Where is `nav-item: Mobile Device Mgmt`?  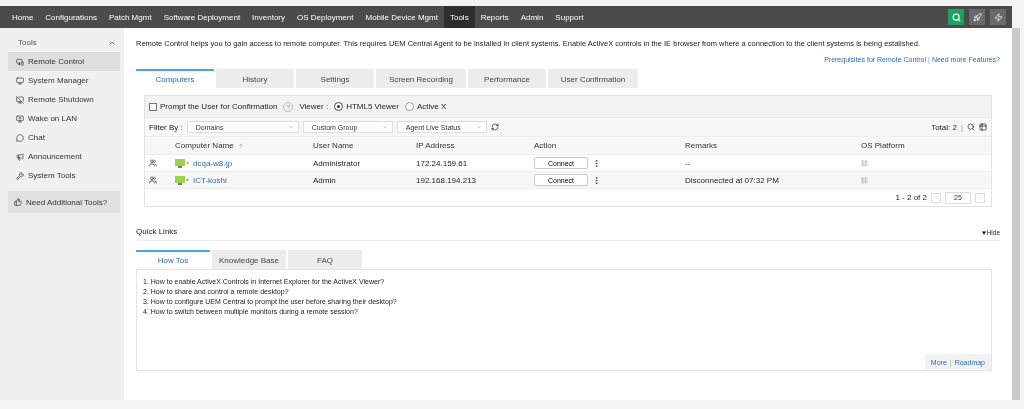 nav-item: Mobile Device Mgmt is located at coordinates (401, 17).